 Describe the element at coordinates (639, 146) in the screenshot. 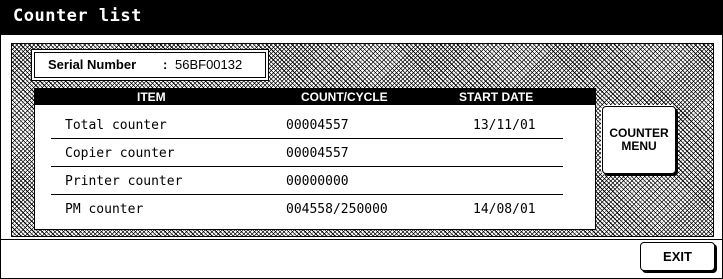

I see `counter-menu-label-line2: MENU` at that location.